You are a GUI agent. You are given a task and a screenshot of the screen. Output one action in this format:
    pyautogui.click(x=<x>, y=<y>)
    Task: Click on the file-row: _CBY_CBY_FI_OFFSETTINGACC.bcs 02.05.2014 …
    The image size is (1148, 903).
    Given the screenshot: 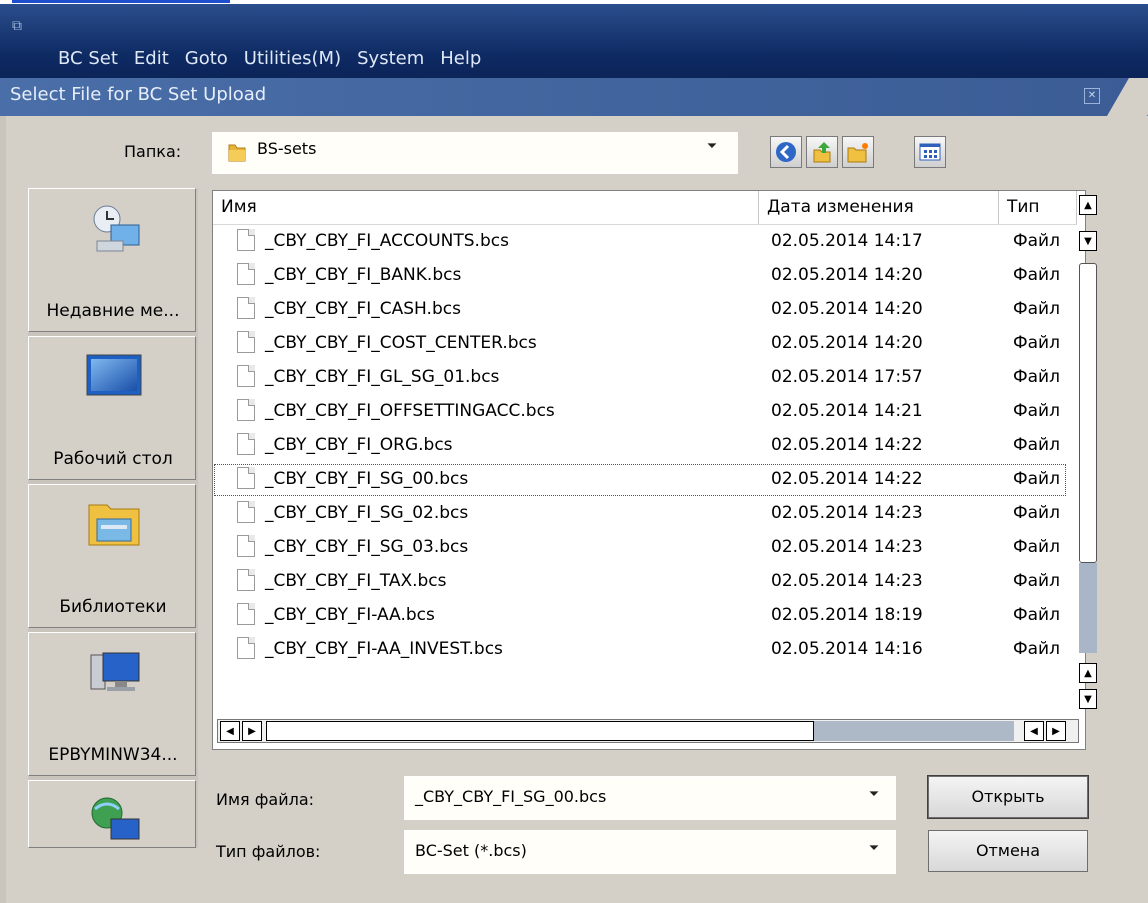 What is the action you would take?
    pyautogui.click(x=640, y=412)
    